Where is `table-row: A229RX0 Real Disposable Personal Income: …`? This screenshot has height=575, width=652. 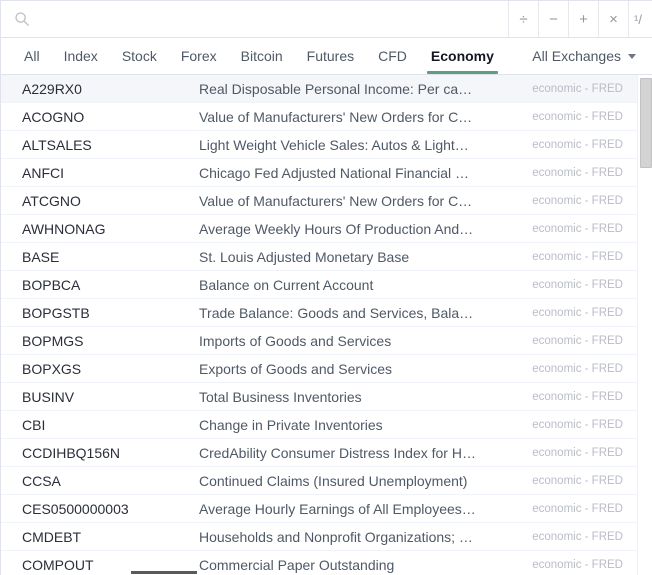
table-row: A229RX0 Real Disposable Personal Income: … is located at coordinates (319, 89).